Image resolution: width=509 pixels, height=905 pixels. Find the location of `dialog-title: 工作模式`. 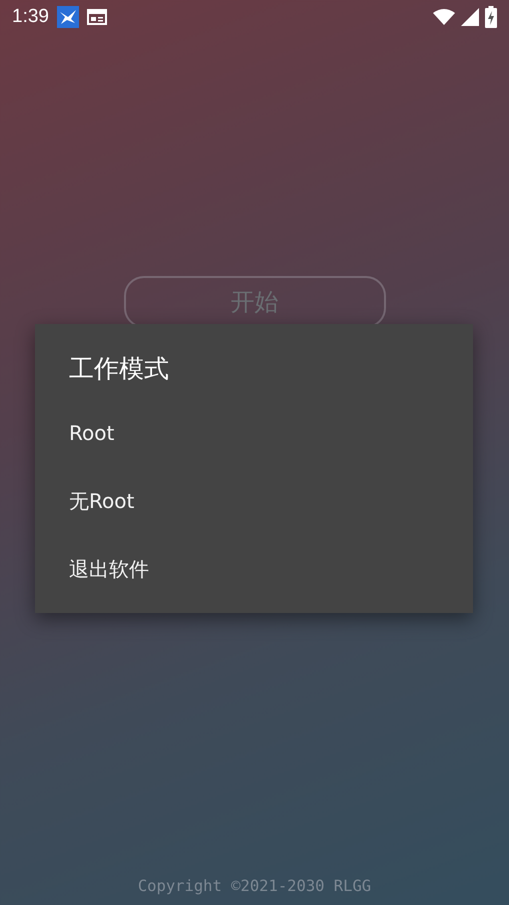

dialog-title: 工作模式 is located at coordinates (119, 369).